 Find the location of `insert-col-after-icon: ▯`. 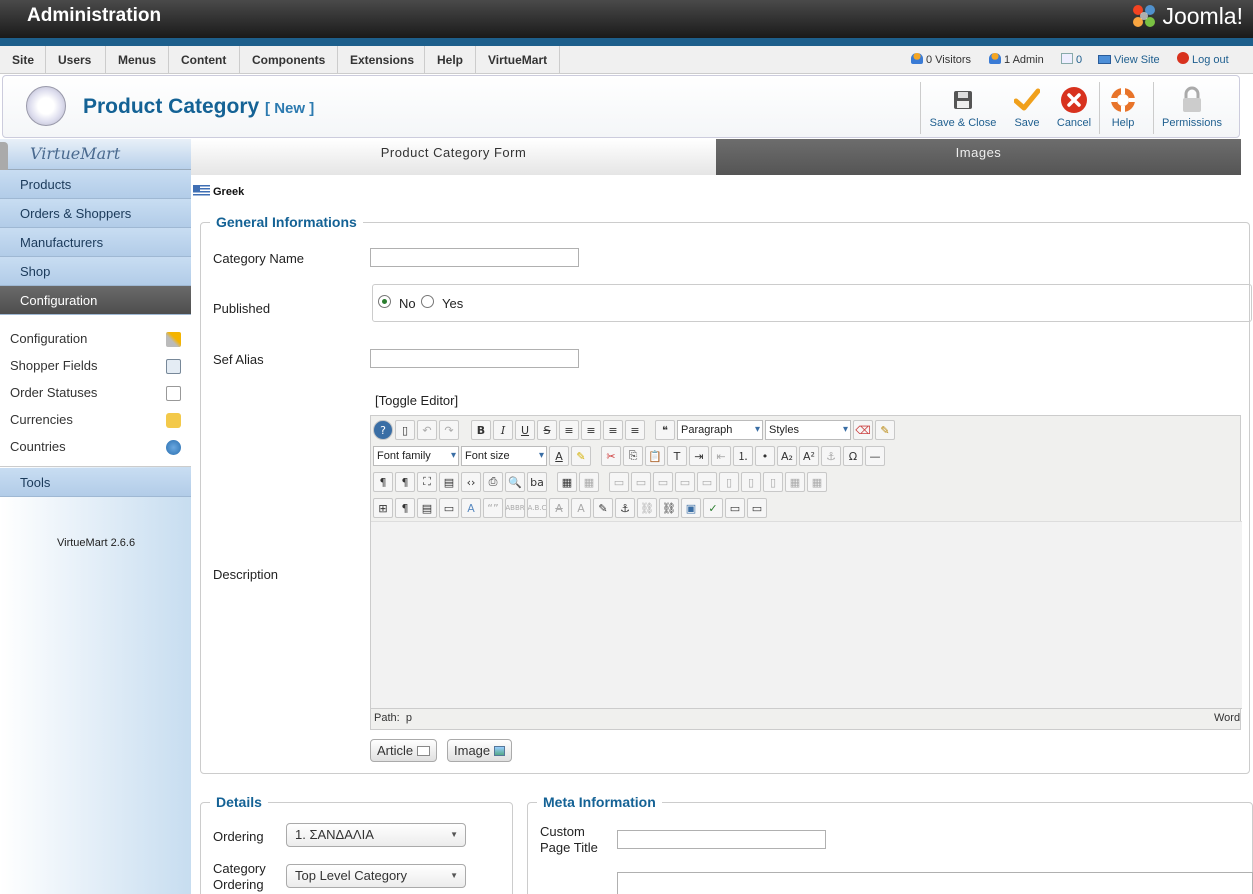

insert-col-after-icon: ▯ is located at coordinates (751, 482).